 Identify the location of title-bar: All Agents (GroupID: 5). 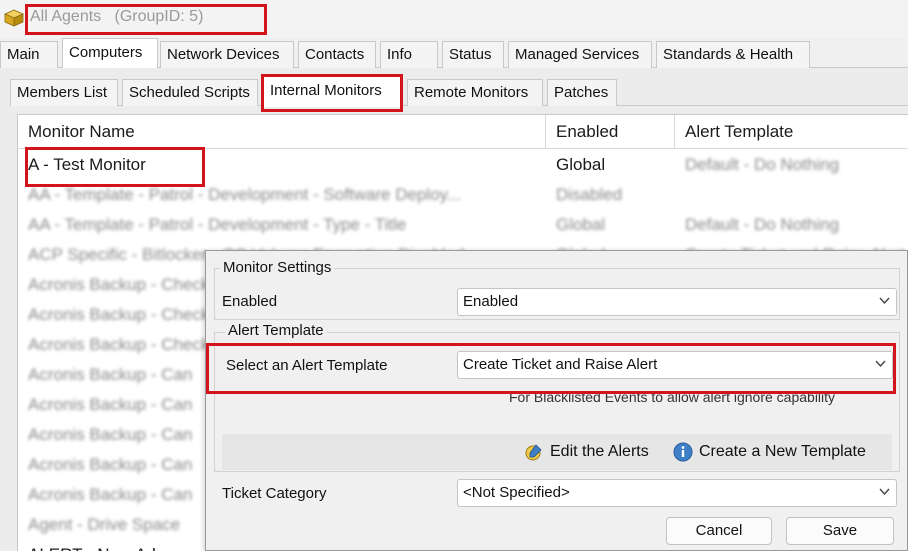
(454, 19).